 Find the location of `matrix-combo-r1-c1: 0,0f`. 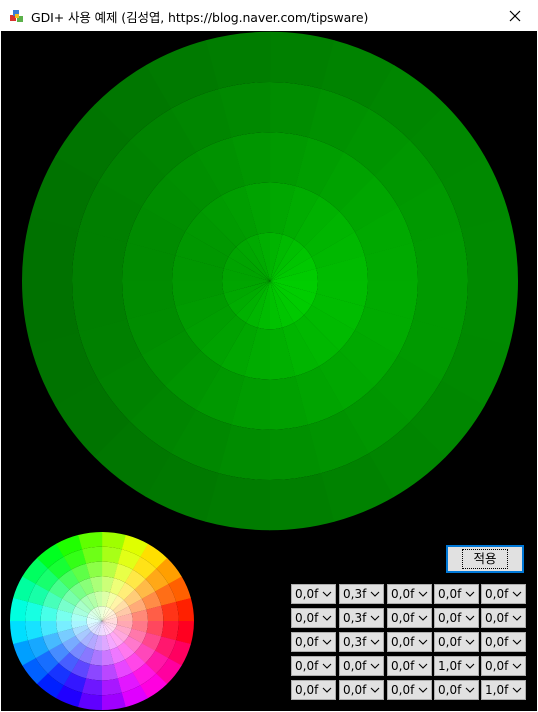

matrix-combo-r1-c1: 0,0f is located at coordinates (313, 594).